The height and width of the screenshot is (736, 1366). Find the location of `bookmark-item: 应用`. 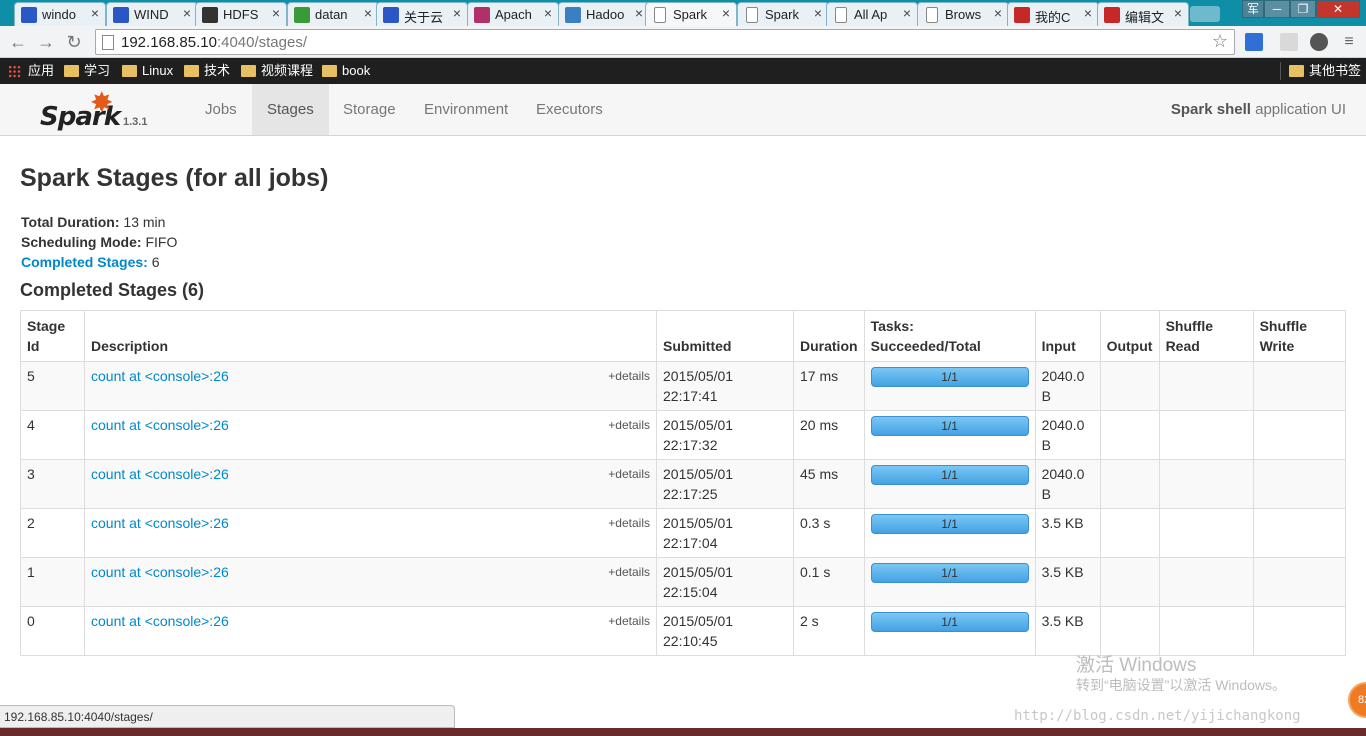

bookmark-item: 应用 is located at coordinates (31, 71).